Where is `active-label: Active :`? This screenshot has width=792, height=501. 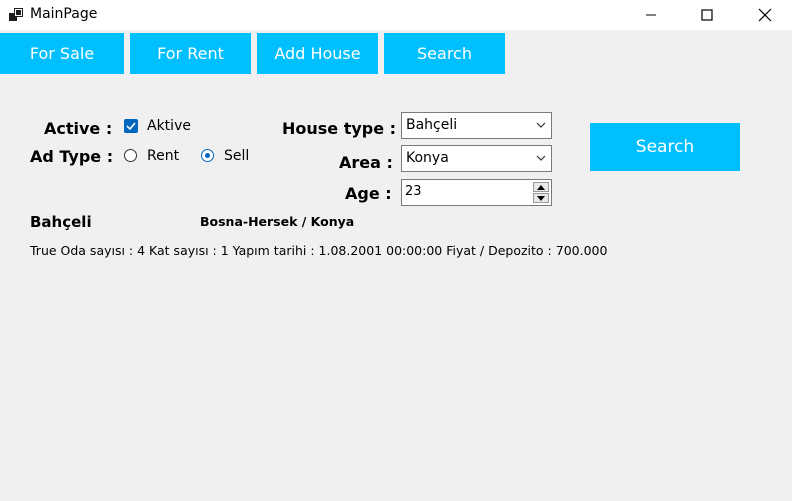
active-label: Active : is located at coordinates (78, 128).